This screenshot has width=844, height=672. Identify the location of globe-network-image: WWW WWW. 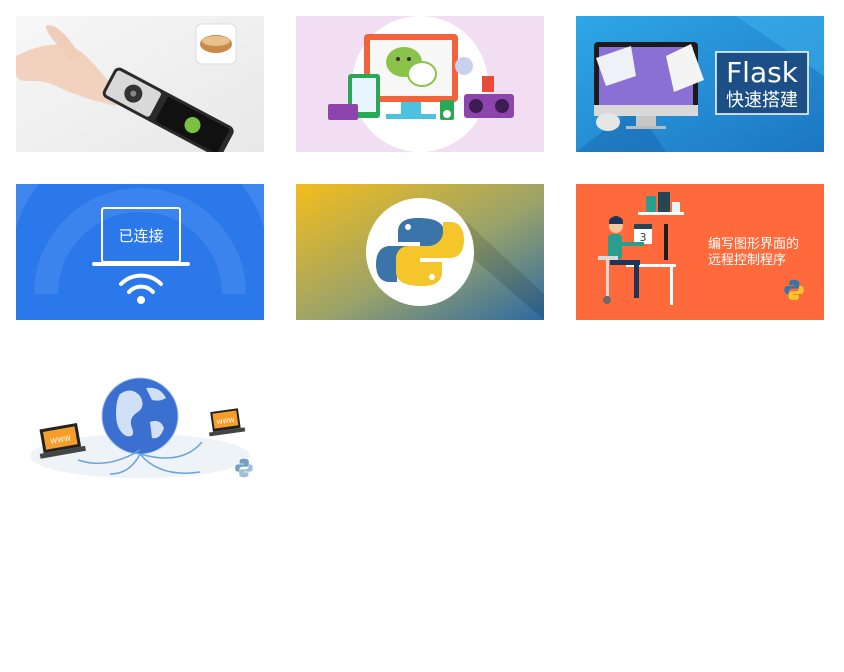
(140, 420).